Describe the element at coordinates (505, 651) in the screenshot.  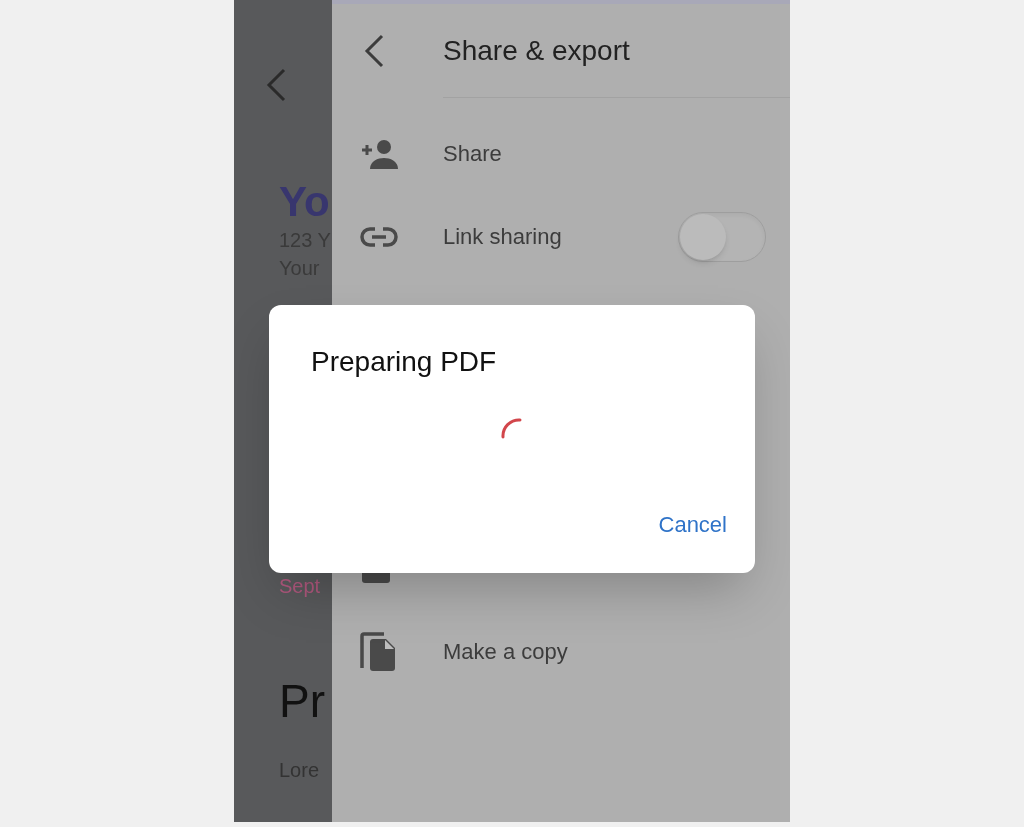
I see `menu-item-label: Make a copy` at that location.